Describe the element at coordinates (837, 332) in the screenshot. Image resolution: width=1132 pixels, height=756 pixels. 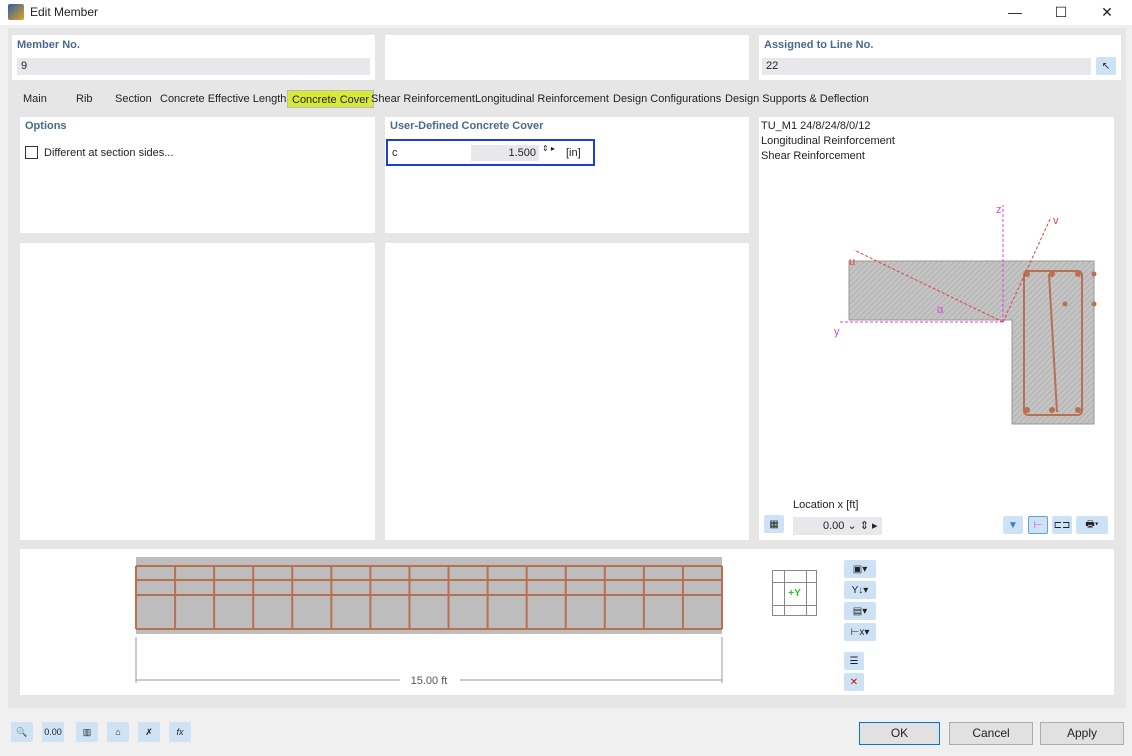
I see `axis-y-label: y` at that location.